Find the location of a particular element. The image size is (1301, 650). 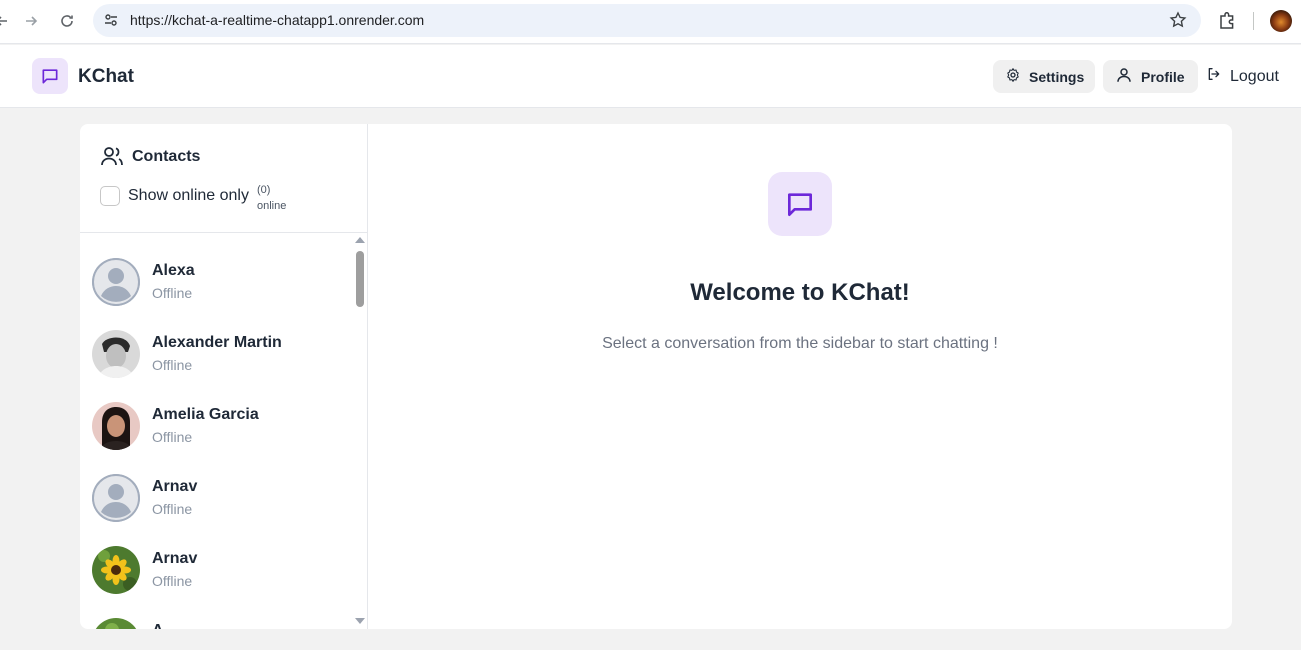

scrollbar-thumb is located at coordinates (360, 279).